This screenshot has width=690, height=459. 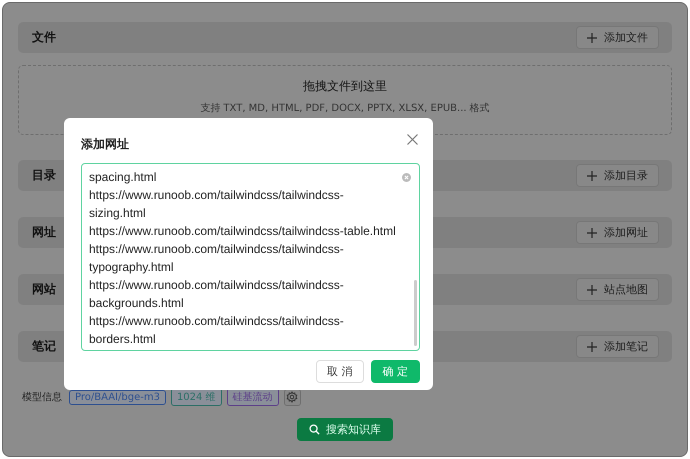 What do you see at coordinates (617, 346) in the screenshot?
I see `add-button: 添加笔记` at bounding box center [617, 346].